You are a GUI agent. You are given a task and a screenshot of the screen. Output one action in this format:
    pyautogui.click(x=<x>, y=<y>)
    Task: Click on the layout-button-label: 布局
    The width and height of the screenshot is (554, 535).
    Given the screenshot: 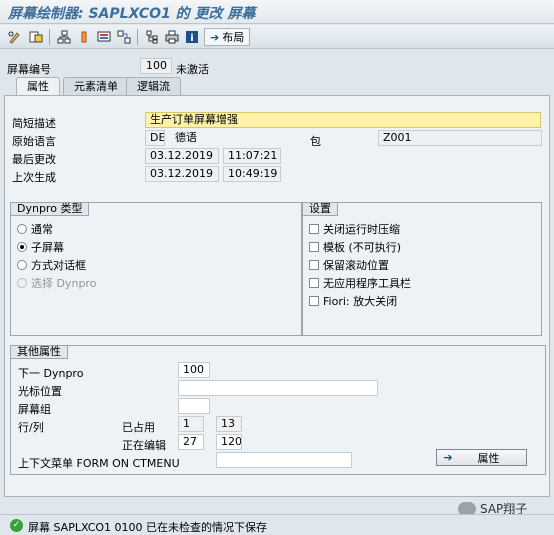 What is the action you would take?
    pyautogui.click(x=233, y=37)
    